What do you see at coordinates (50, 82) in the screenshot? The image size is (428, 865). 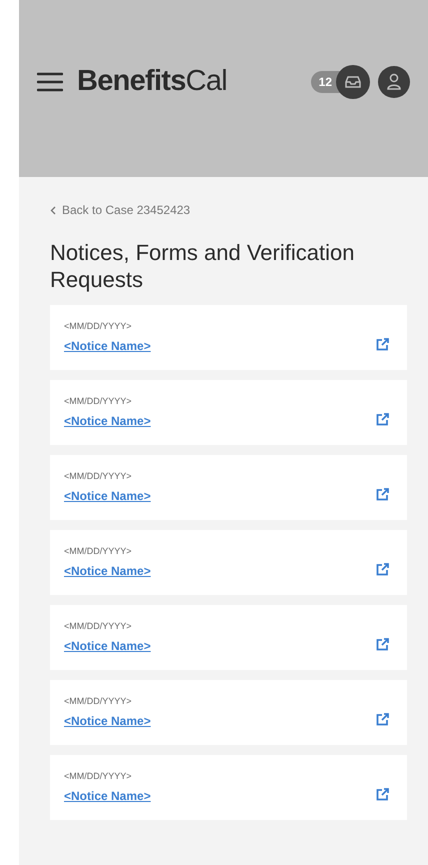 I see `menu-icon` at bounding box center [50, 82].